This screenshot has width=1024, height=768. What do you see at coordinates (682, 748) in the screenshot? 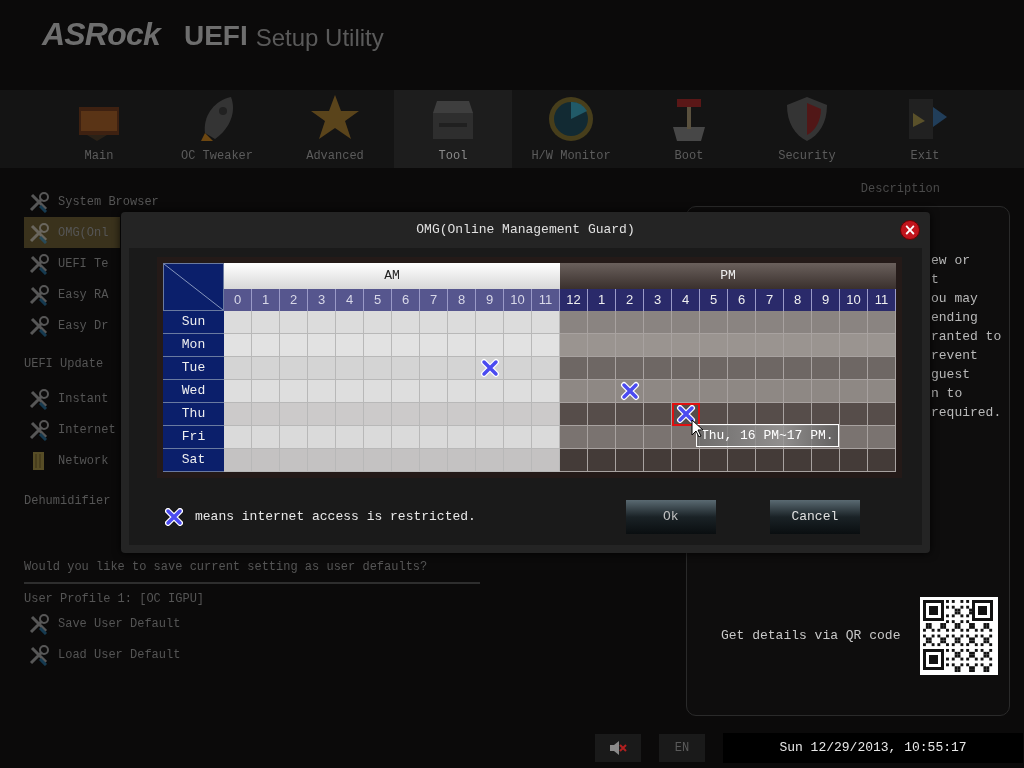
I see `language-button: EN` at bounding box center [682, 748].